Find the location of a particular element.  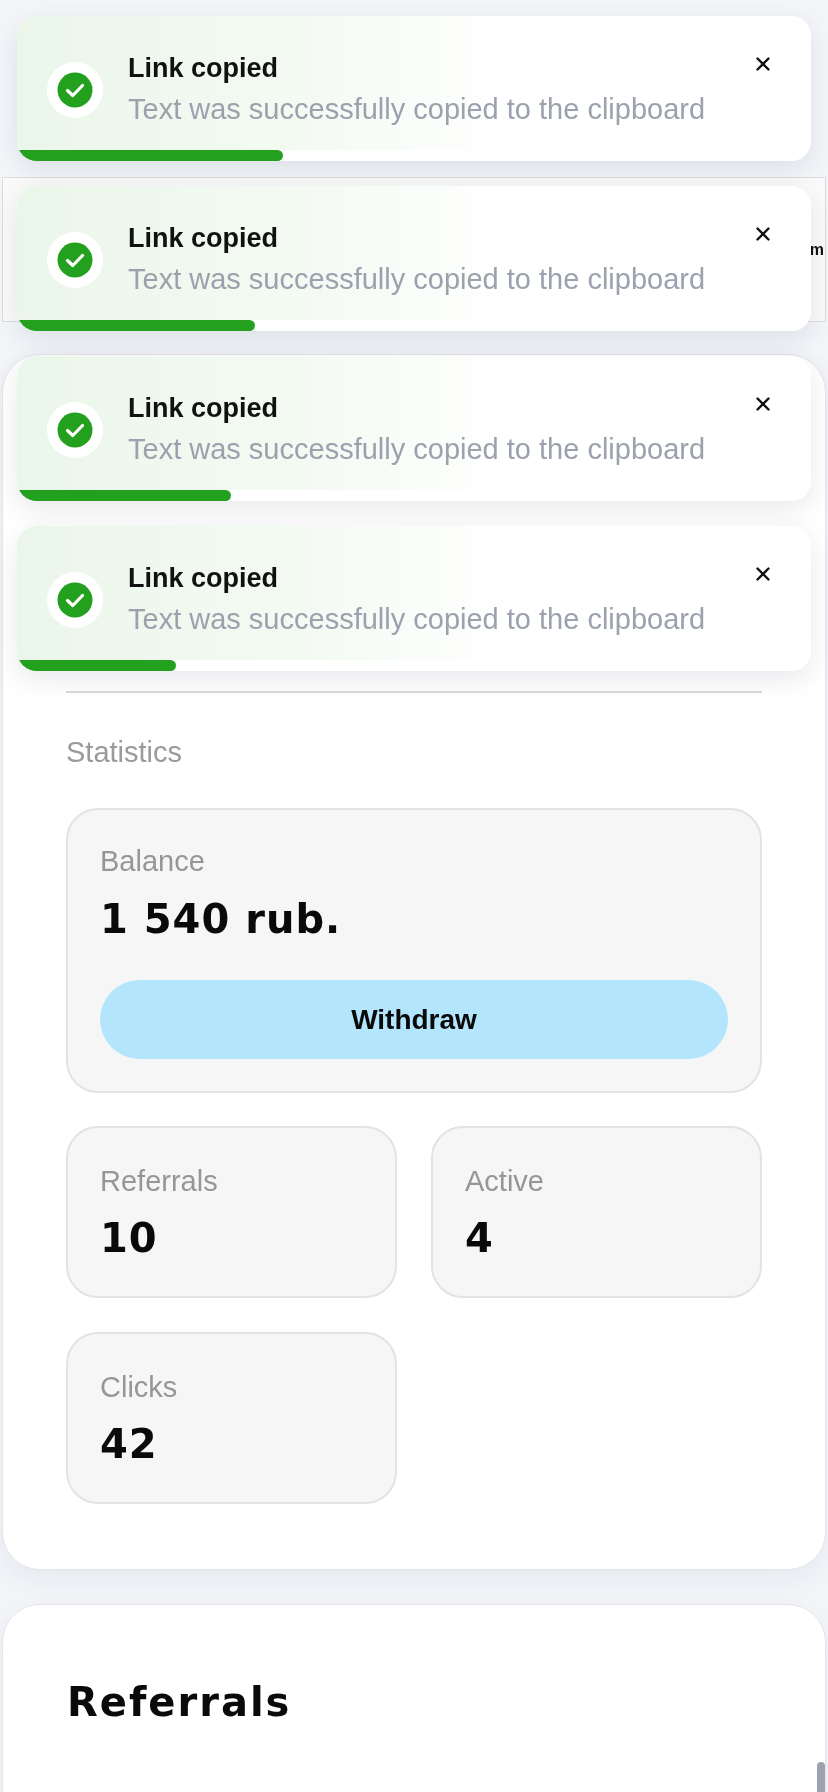

balance-label: Balance is located at coordinates (153, 861).